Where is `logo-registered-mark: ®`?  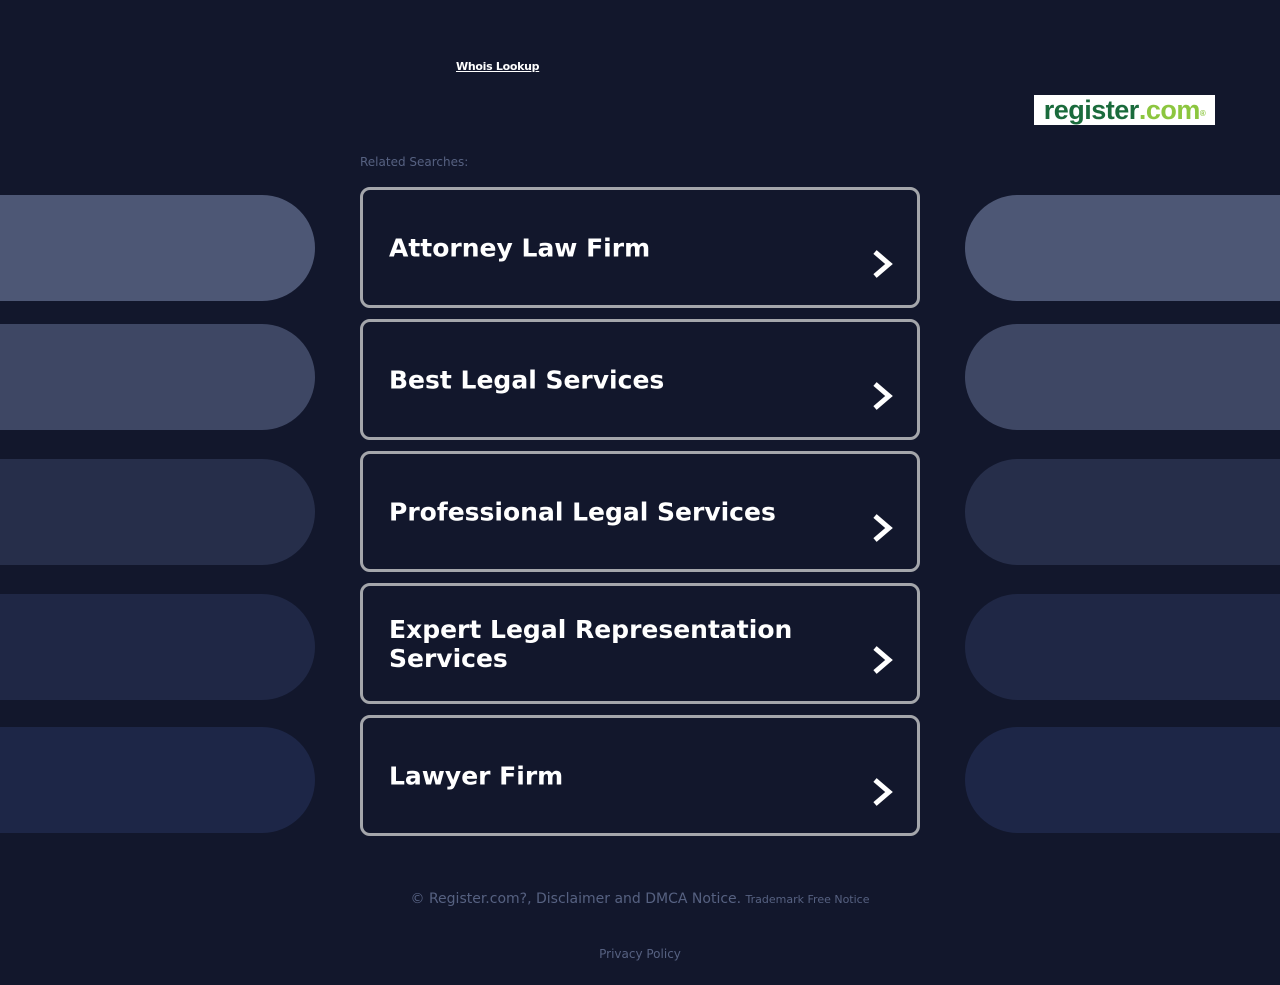
logo-registered-mark: ® is located at coordinates (1202, 113).